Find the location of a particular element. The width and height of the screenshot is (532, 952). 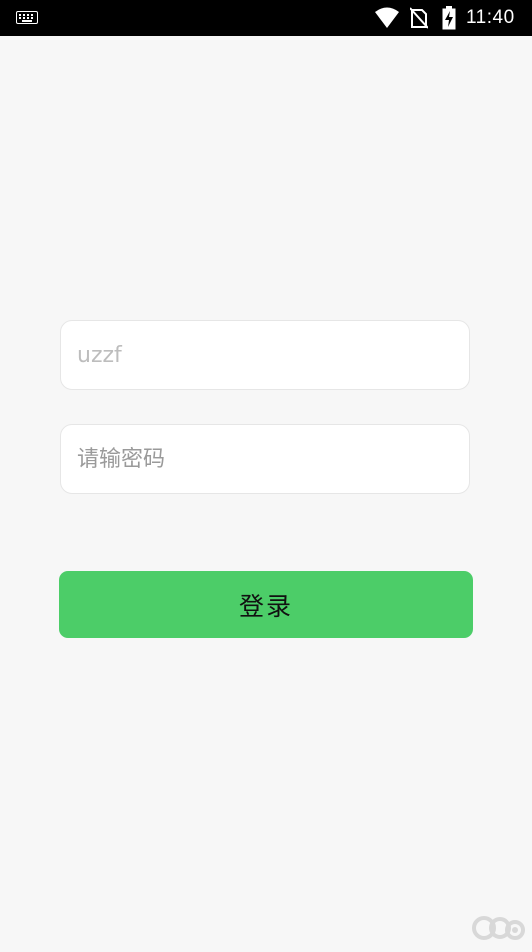

wifi-icon is located at coordinates (387, 17).